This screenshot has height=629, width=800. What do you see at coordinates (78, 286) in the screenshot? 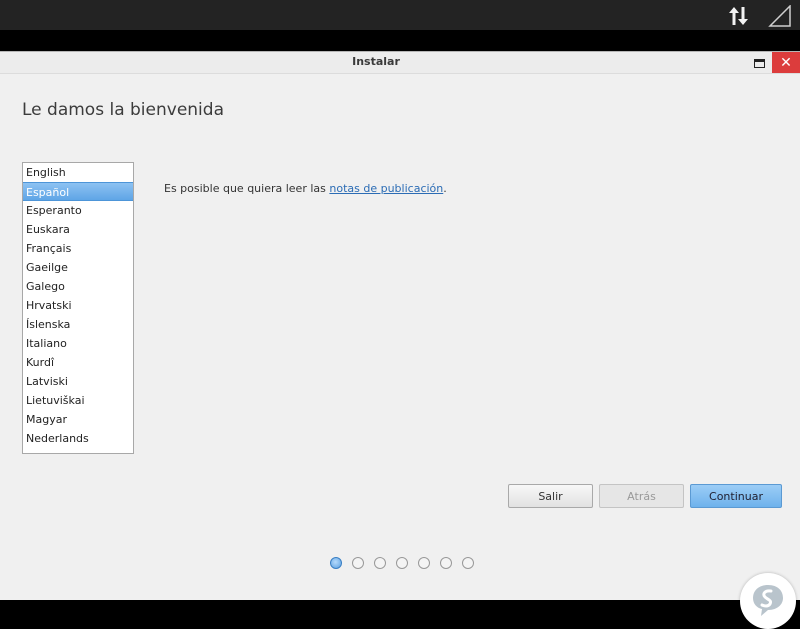
I see `language-item: Galego` at bounding box center [78, 286].